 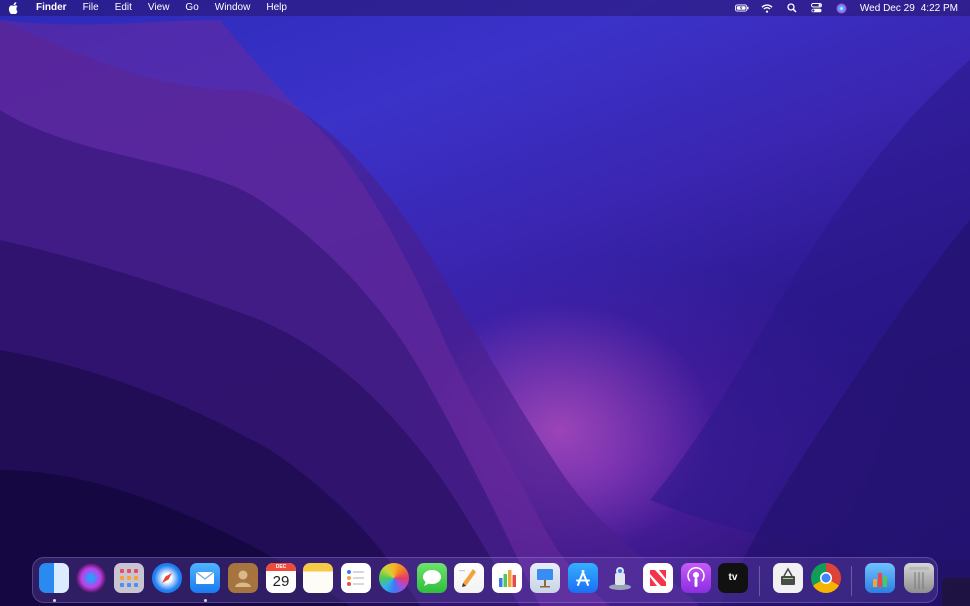 I want to click on spotlight-search-icon, so click(x=792, y=8).